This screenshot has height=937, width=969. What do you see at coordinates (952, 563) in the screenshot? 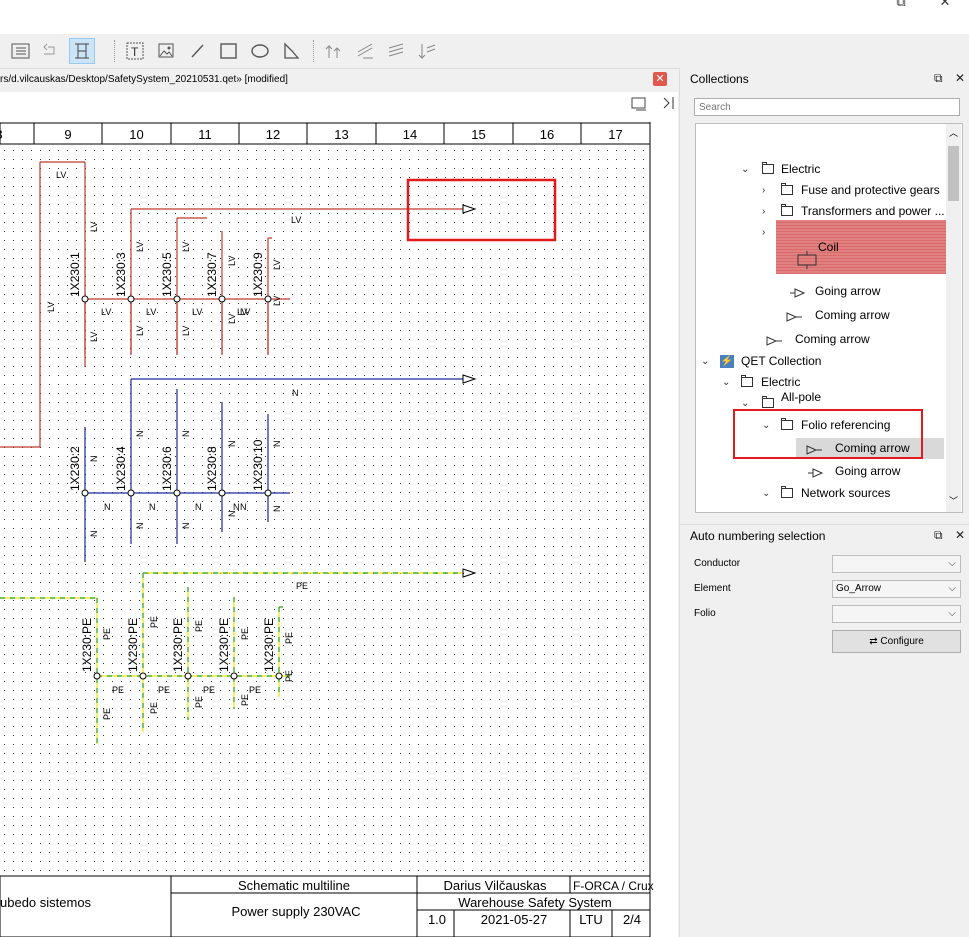
I see `chevron-down-icon: ⌵` at bounding box center [952, 563].